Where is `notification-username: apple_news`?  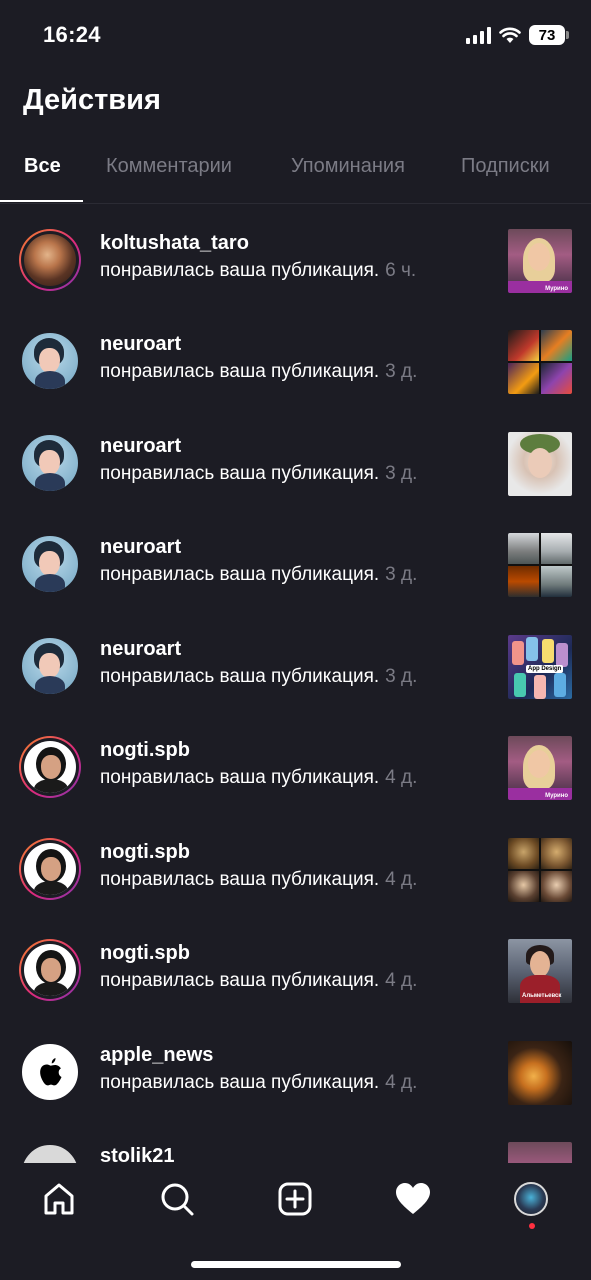
notification-username: apple_news is located at coordinates (297, 1055).